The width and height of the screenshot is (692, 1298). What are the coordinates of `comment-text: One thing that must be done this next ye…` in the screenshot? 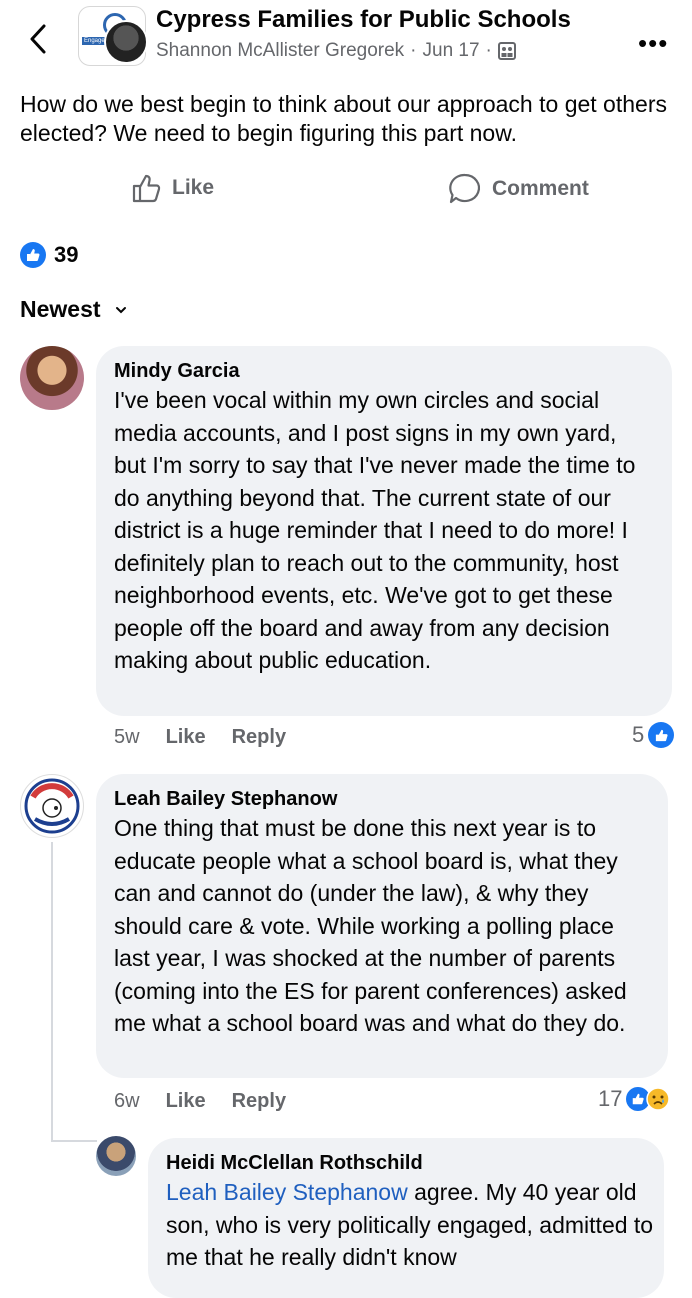 It's located at (370, 925).